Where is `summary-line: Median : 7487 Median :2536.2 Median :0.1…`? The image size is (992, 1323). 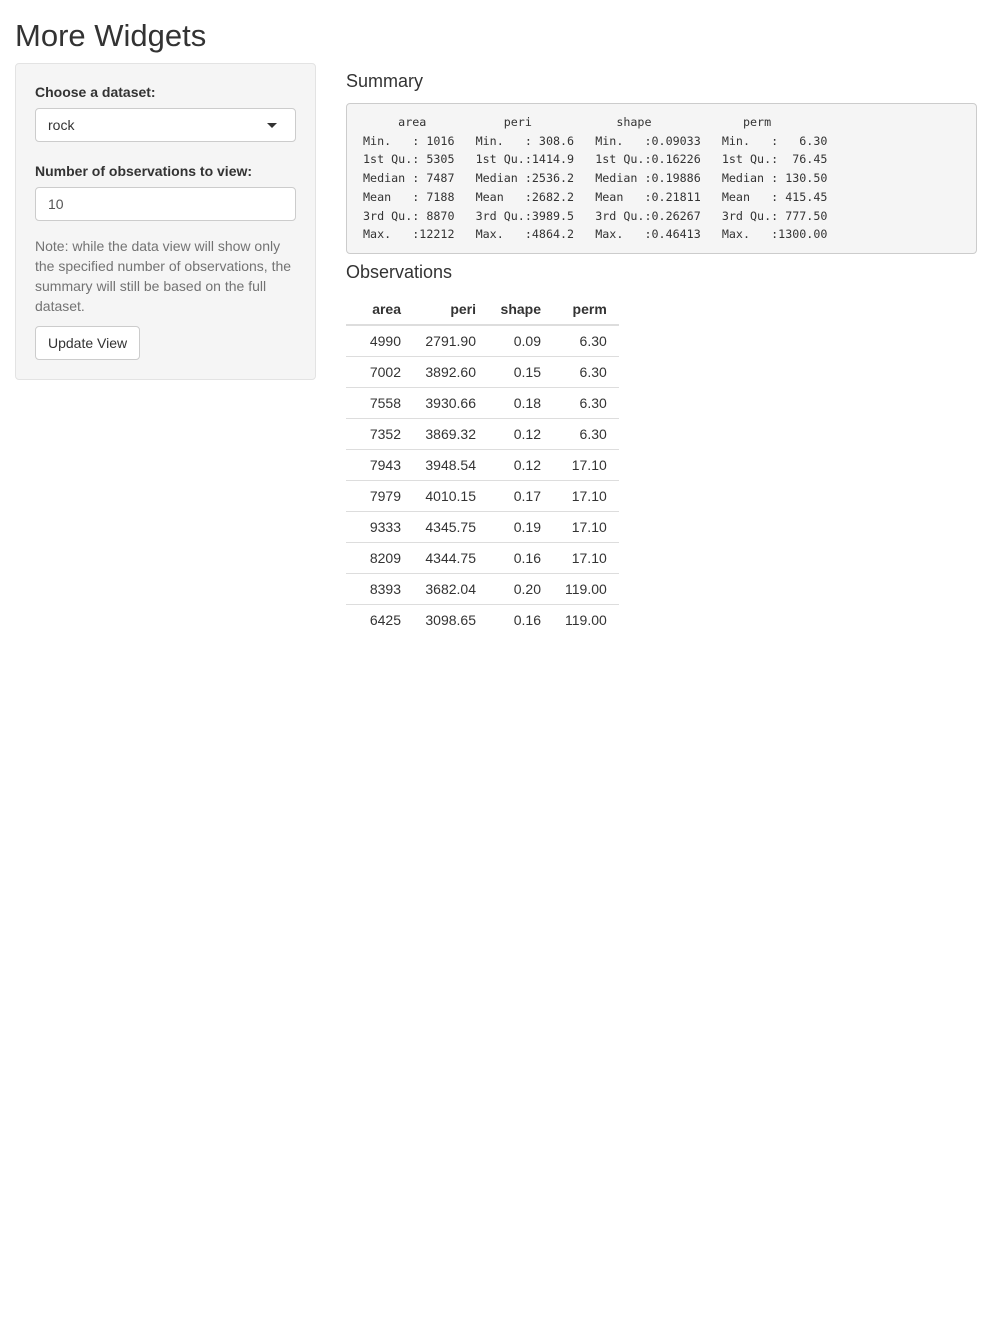
summary-line: Median : 7487 Median :2536.2 Median :0.1… is located at coordinates (602, 178).